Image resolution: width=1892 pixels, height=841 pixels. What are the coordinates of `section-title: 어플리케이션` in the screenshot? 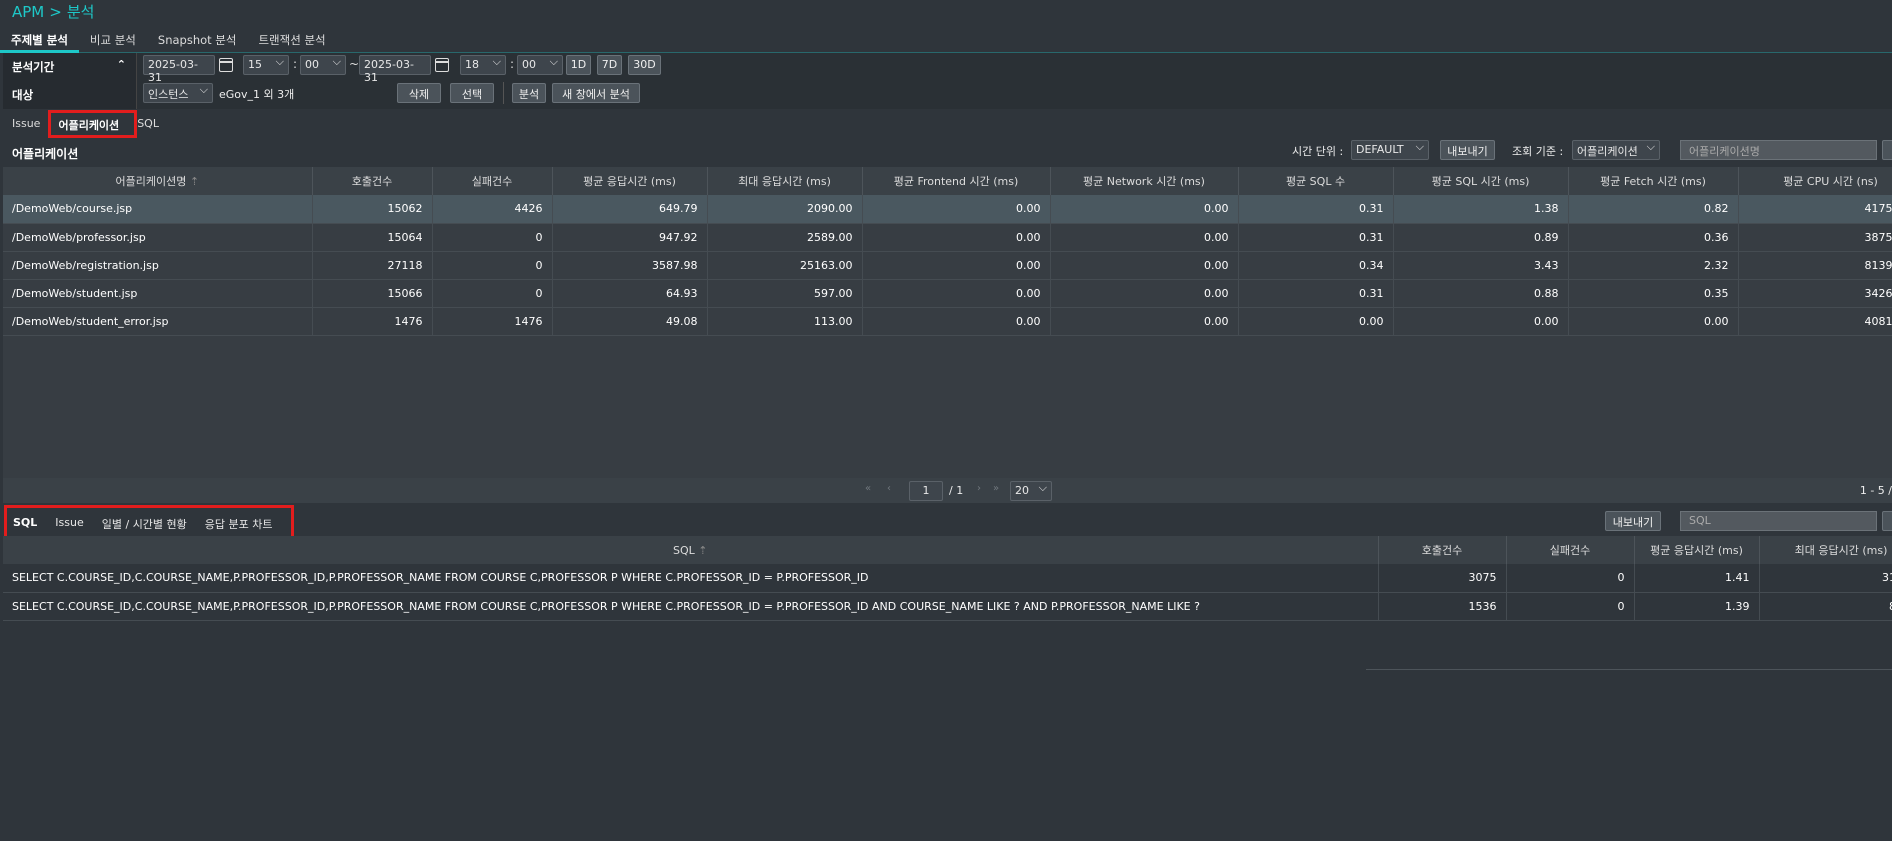 It's located at (45, 154).